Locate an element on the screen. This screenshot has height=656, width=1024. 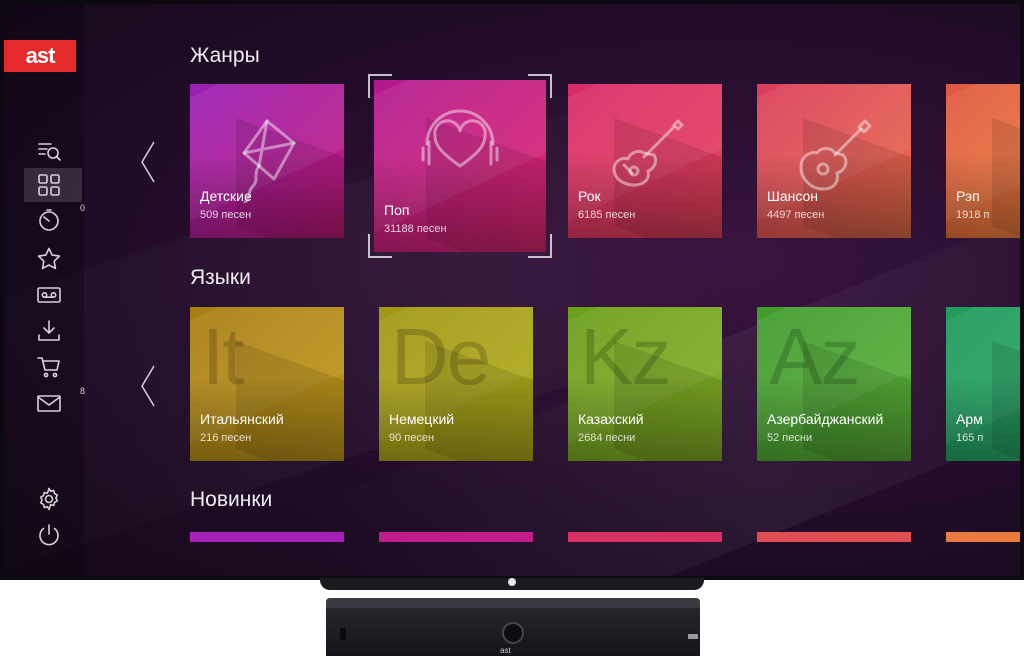
tile-count: 165 п is located at coordinates (970, 438).